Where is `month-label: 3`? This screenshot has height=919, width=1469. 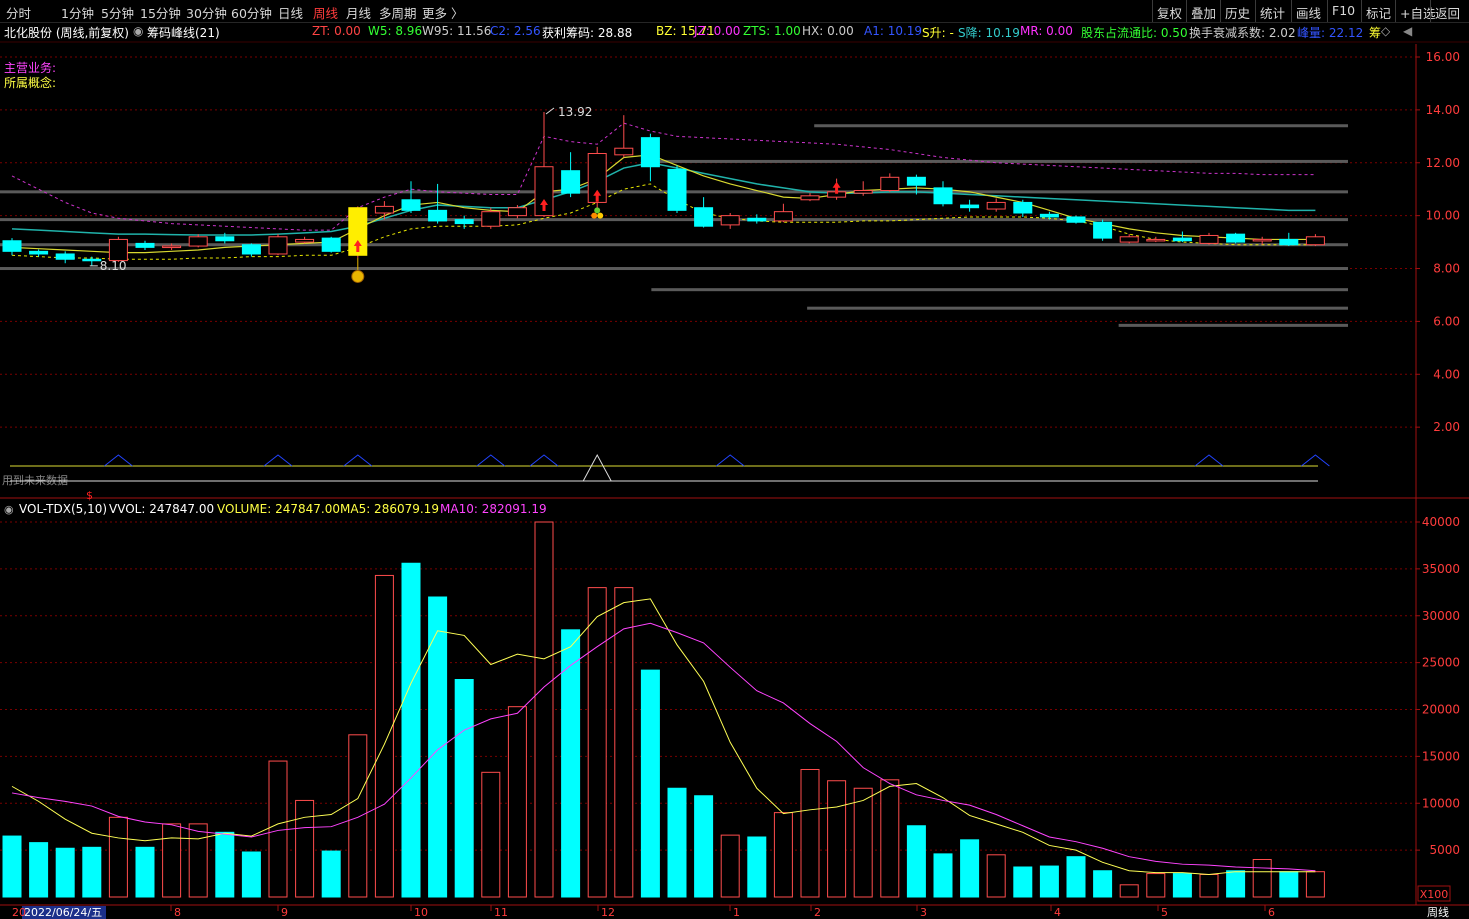
month-label: 3 is located at coordinates (923, 912).